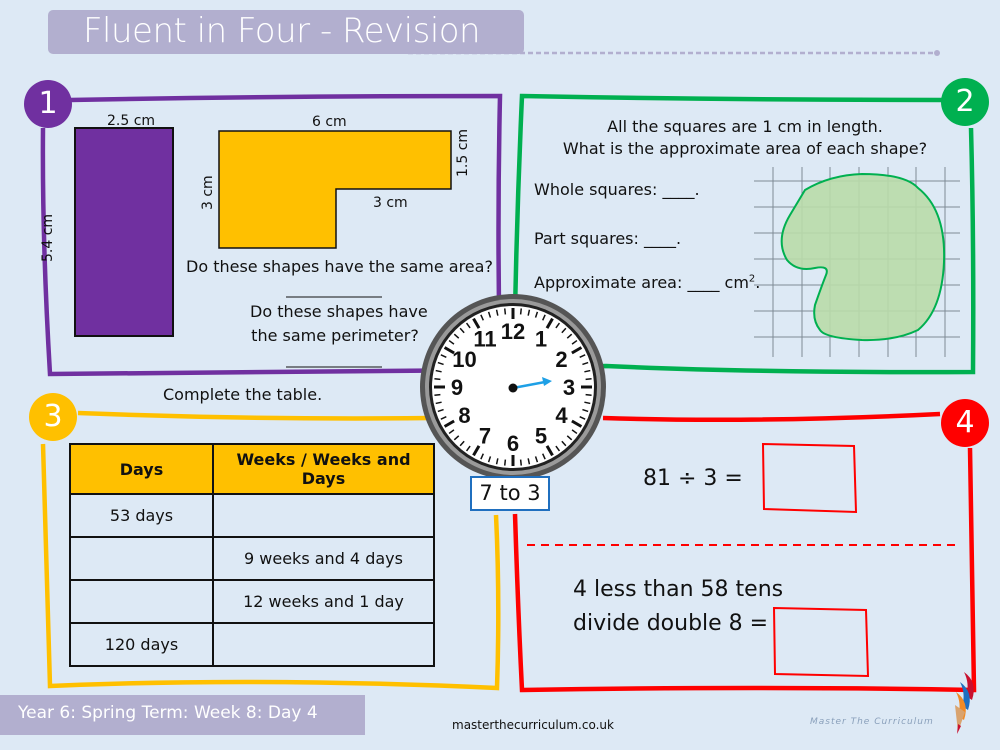 This screenshot has width=1000, height=750. What do you see at coordinates (339, 311) in the screenshot?
I see `question-perimeter-line1: Do these shapes have` at bounding box center [339, 311].